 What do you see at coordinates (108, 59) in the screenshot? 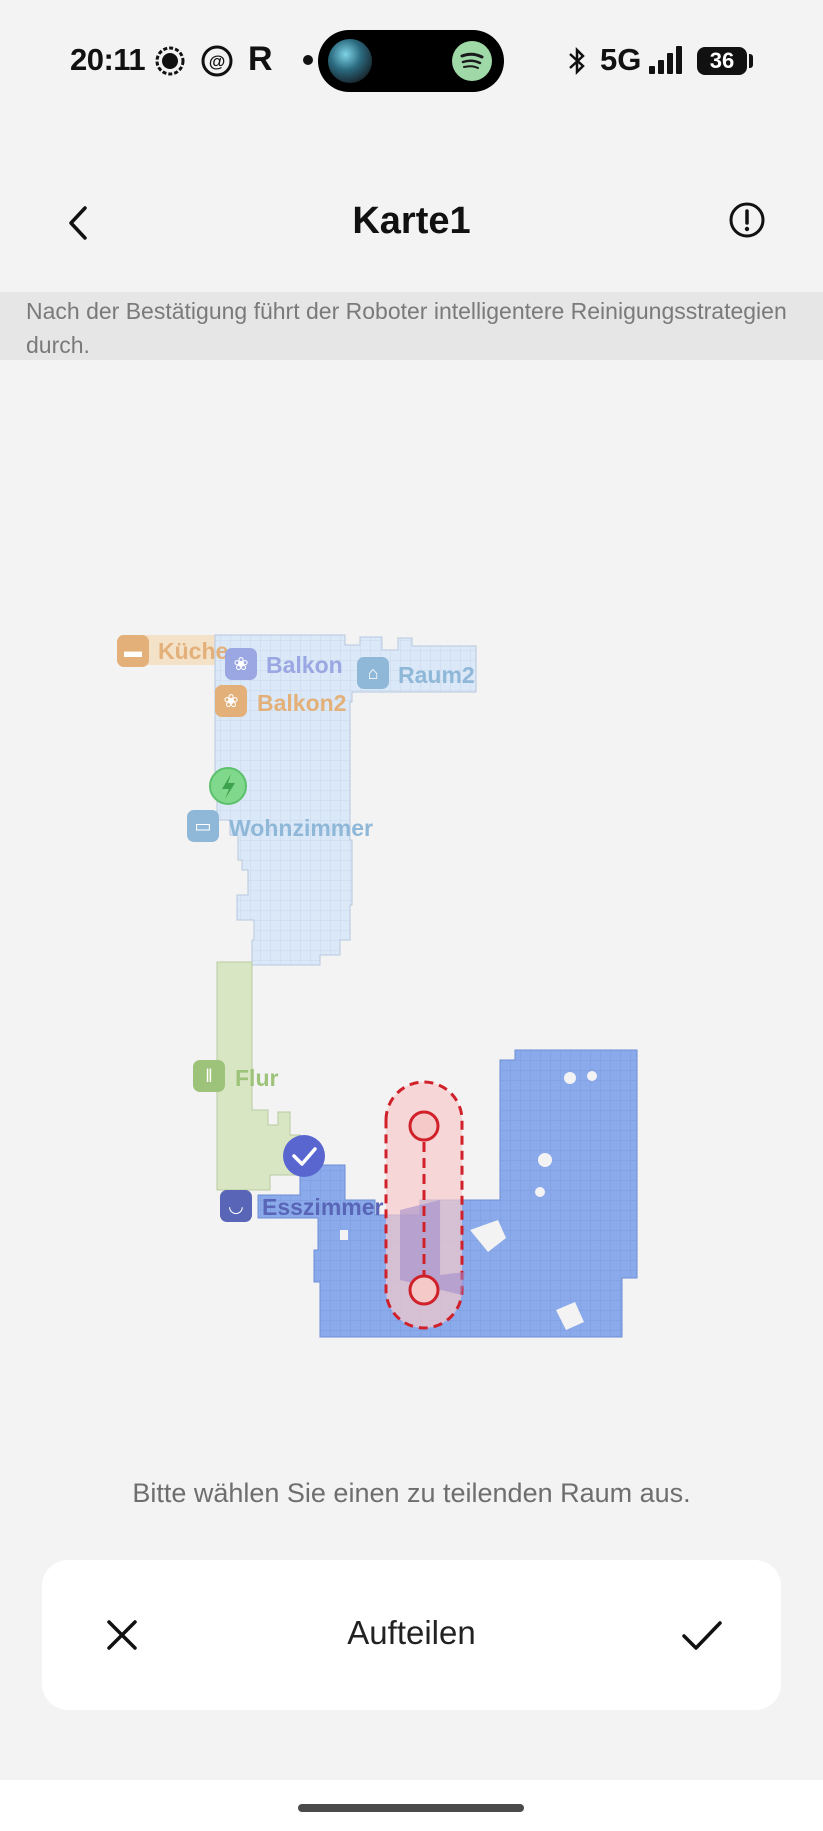
I see `status-time: 20:11` at bounding box center [108, 59].